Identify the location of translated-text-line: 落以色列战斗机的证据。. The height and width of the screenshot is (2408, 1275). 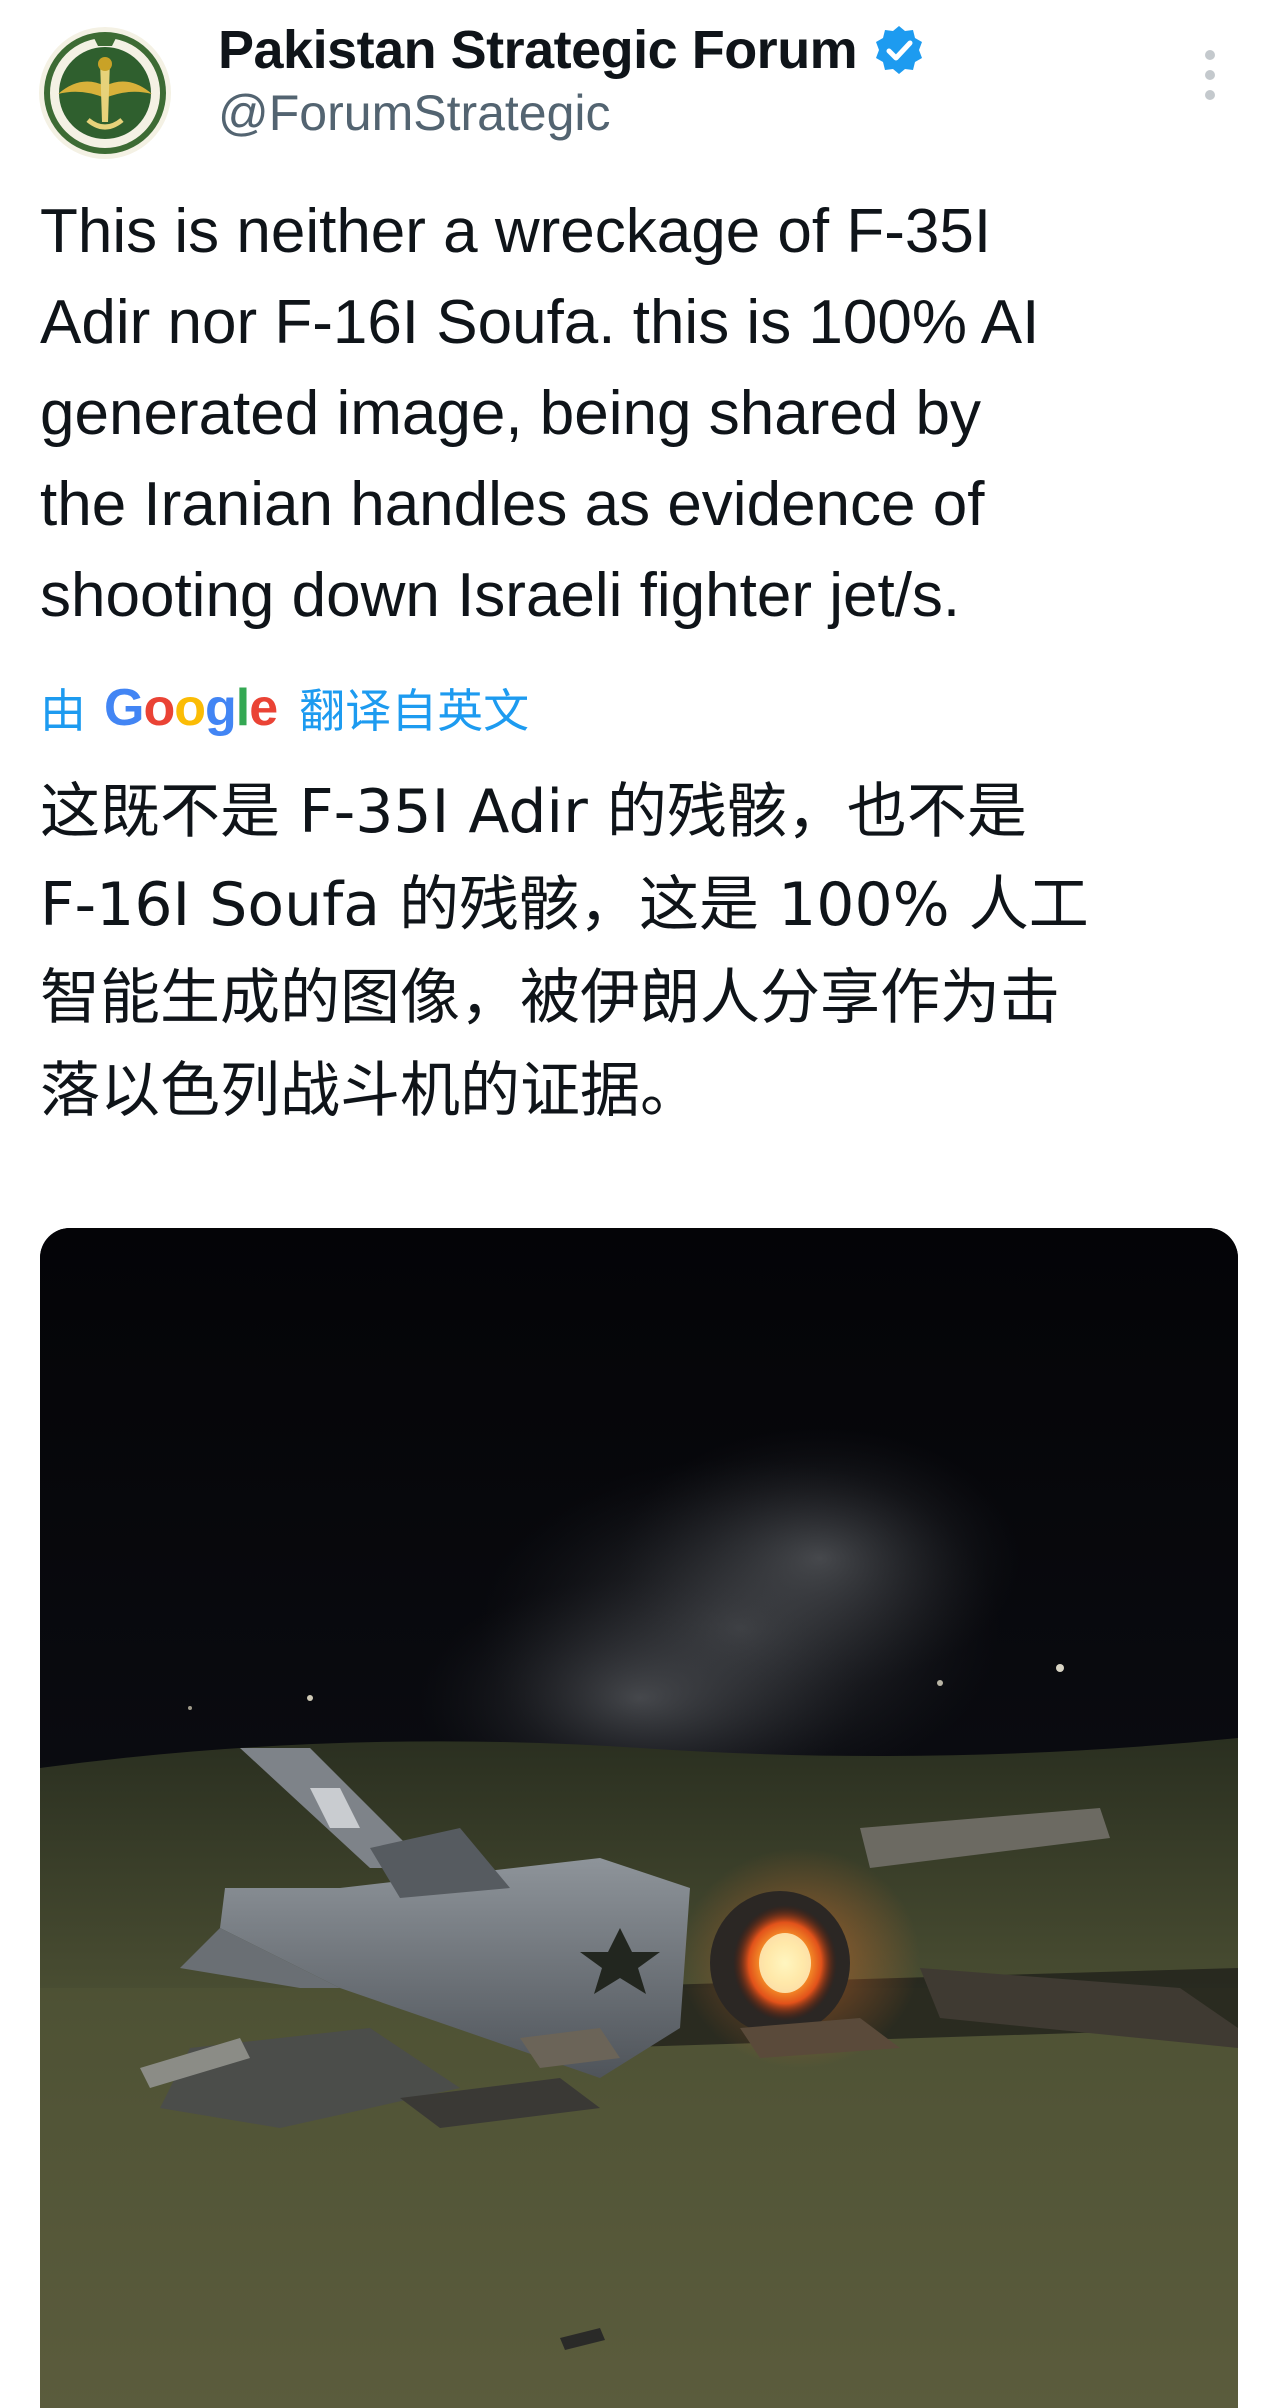
(370, 1091).